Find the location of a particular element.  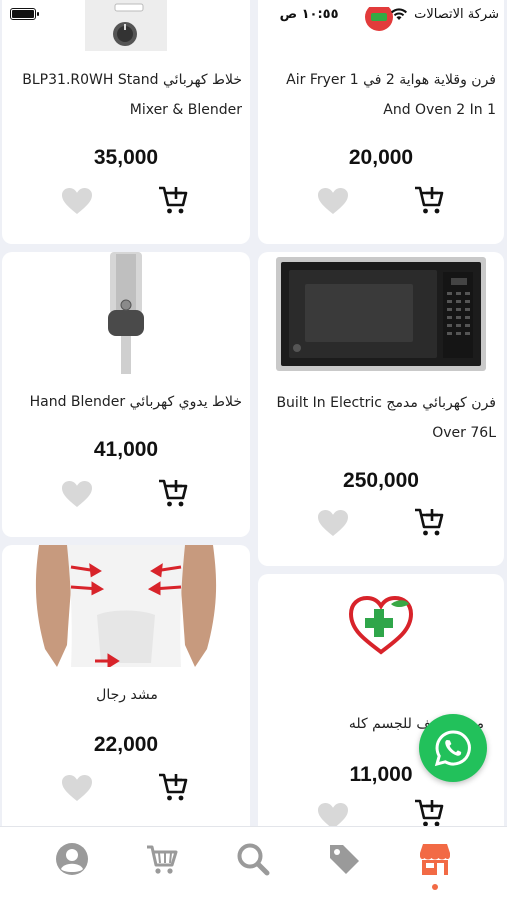

mens-shaper-image is located at coordinates (126, 606).